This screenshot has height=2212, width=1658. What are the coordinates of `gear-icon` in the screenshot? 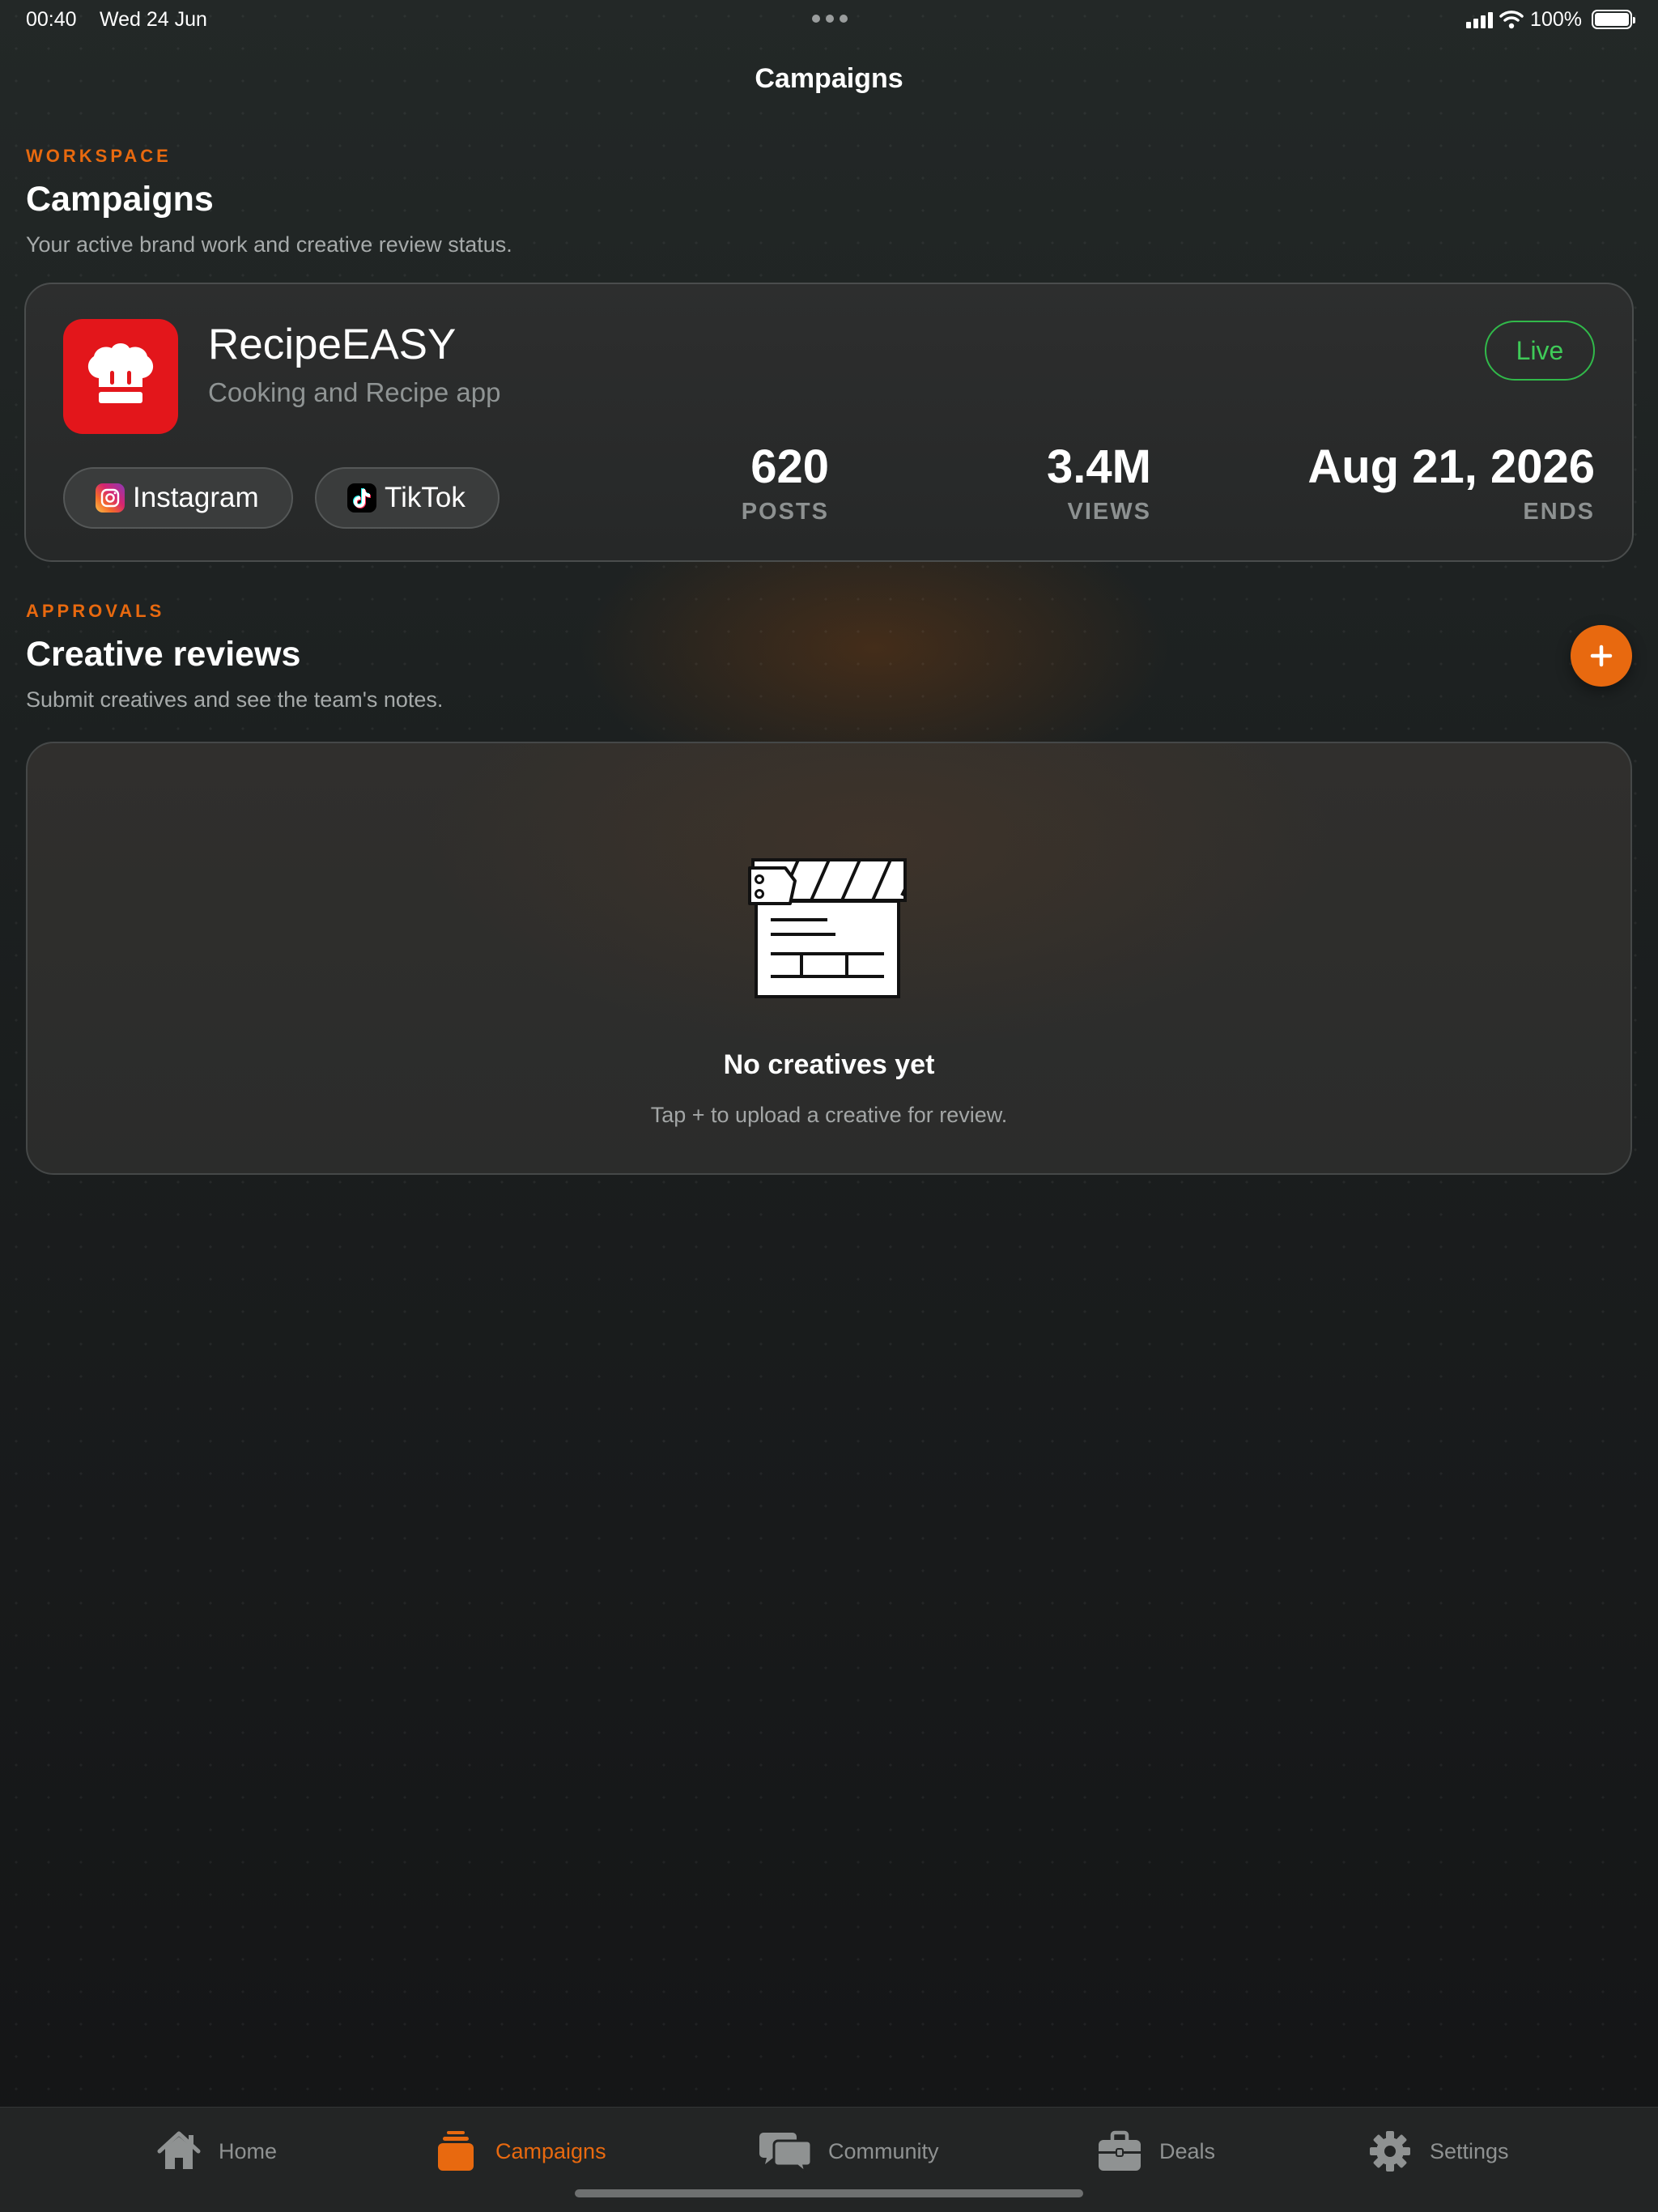 It's located at (1390, 2151).